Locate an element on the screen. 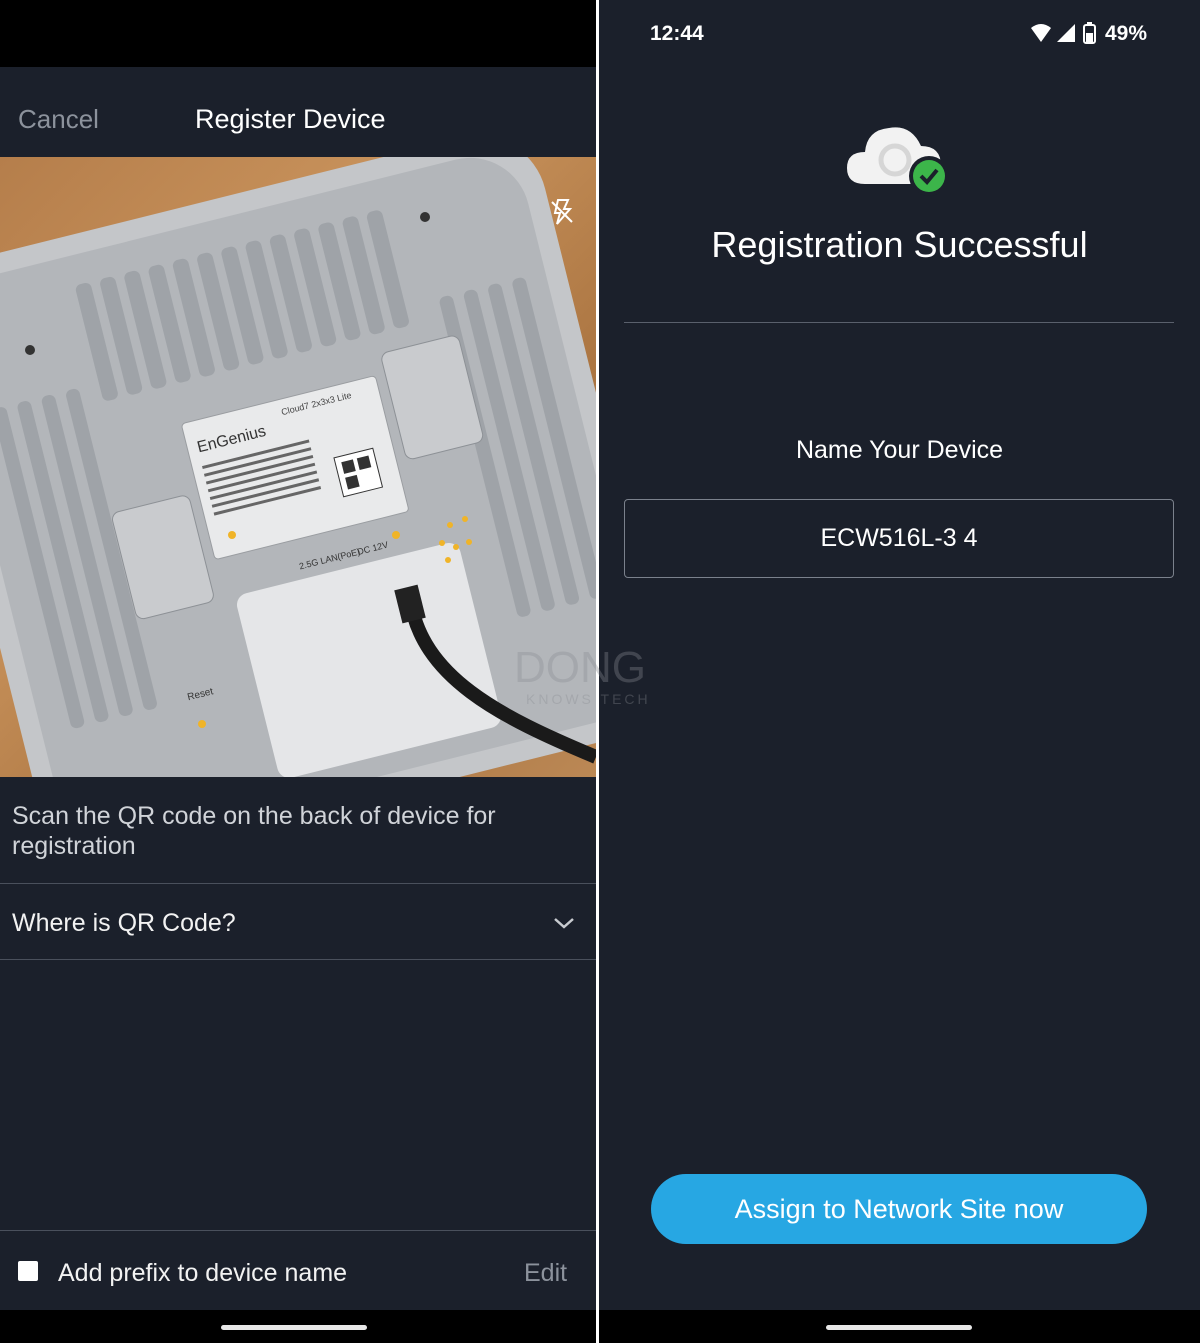 Image resolution: width=1200 pixels, height=1343 pixels. edit-button: Edit is located at coordinates (545, 1273).